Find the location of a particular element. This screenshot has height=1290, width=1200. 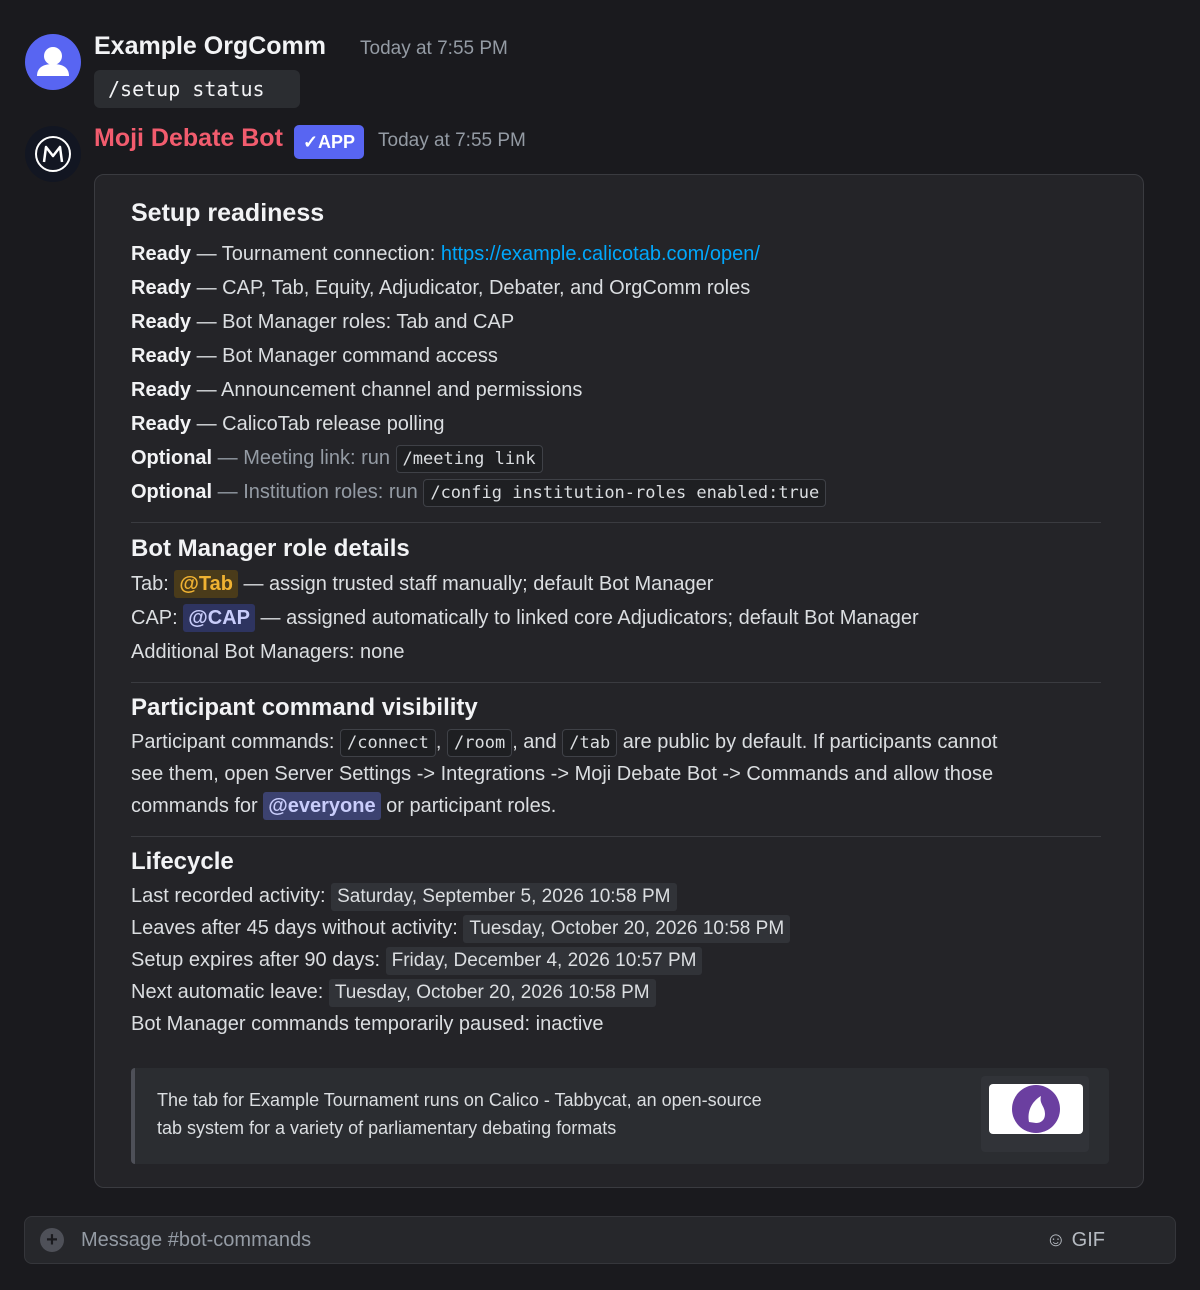

tournament-link: https://example.calicotab.com/open/ is located at coordinates (600, 254).